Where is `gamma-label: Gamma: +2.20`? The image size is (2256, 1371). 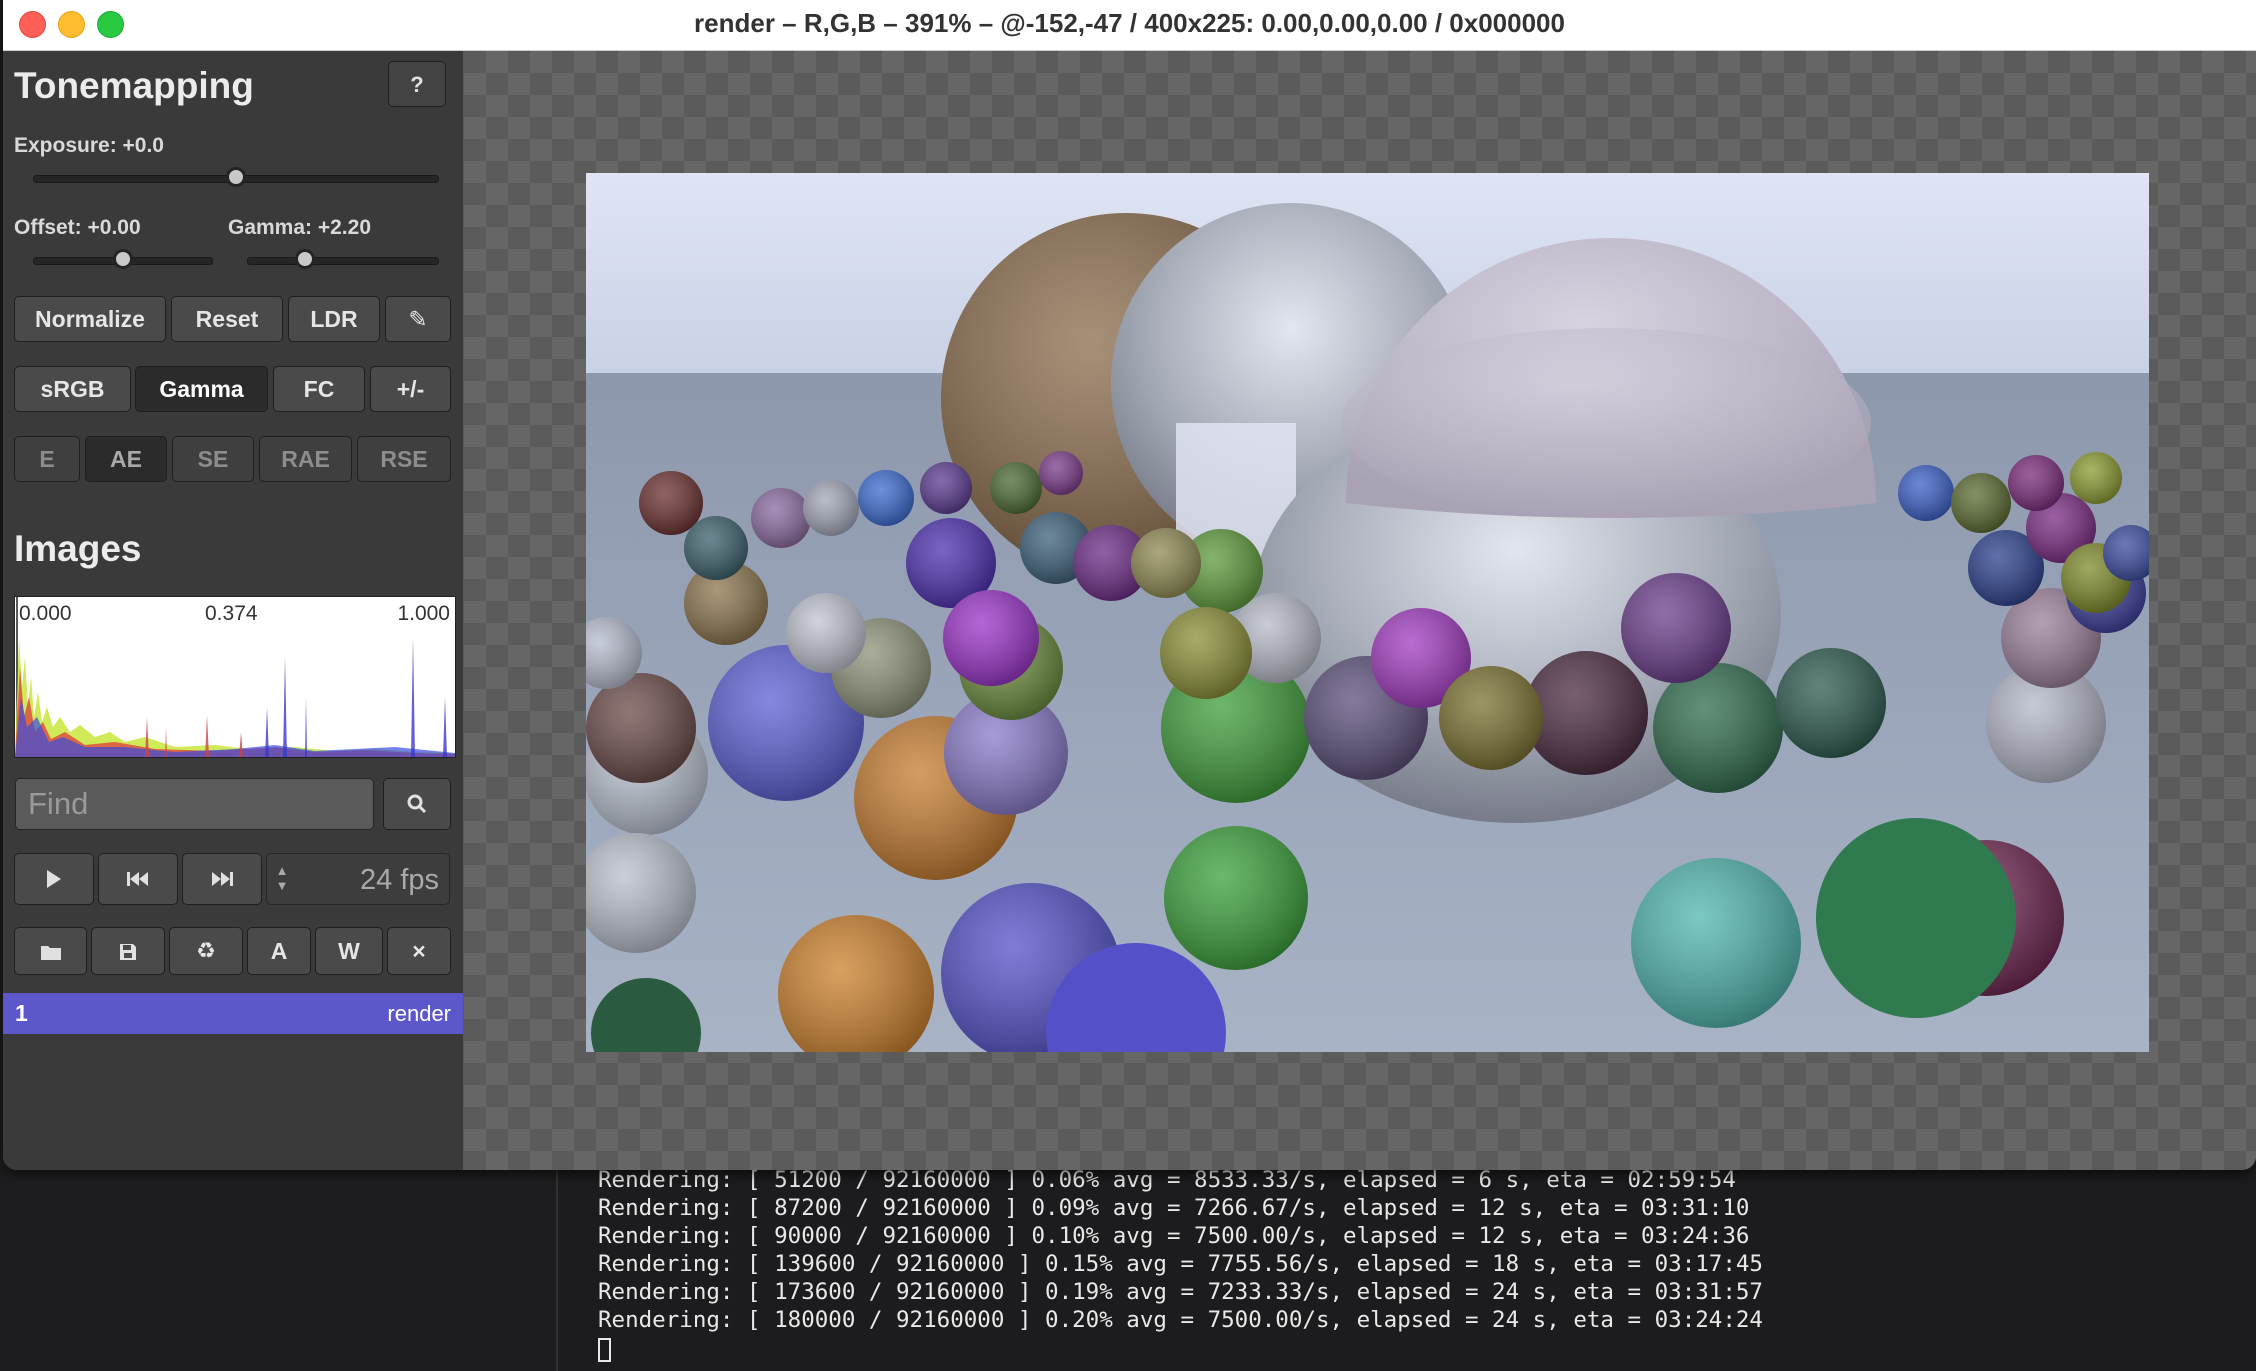
gamma-label: Gamma: +2.20 is located at coordinates (300, 227).